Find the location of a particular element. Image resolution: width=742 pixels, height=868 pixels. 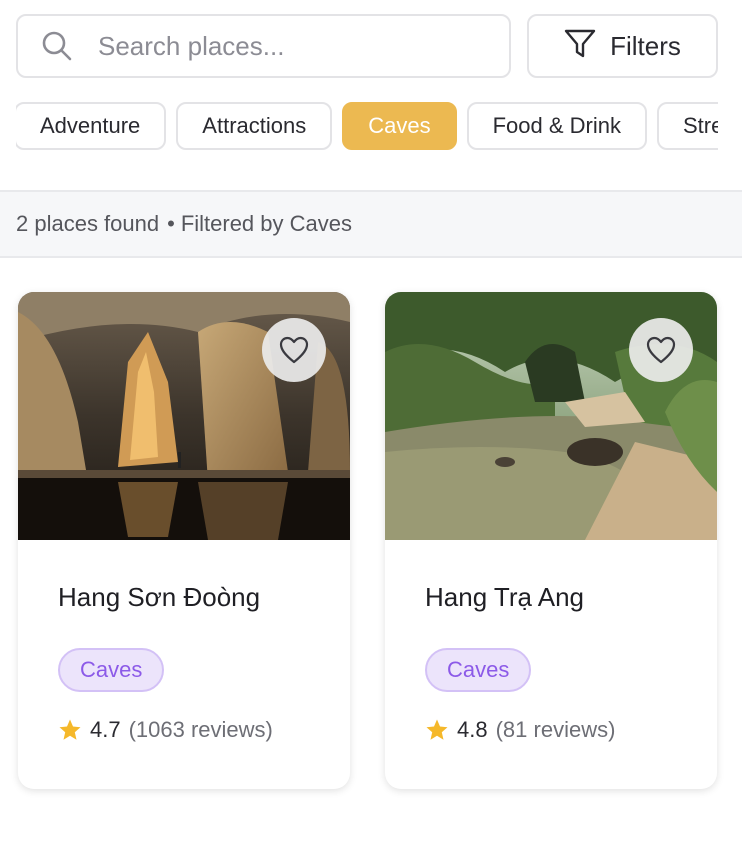

review-count: (81 reviews) is located at coordinates (555, 729).